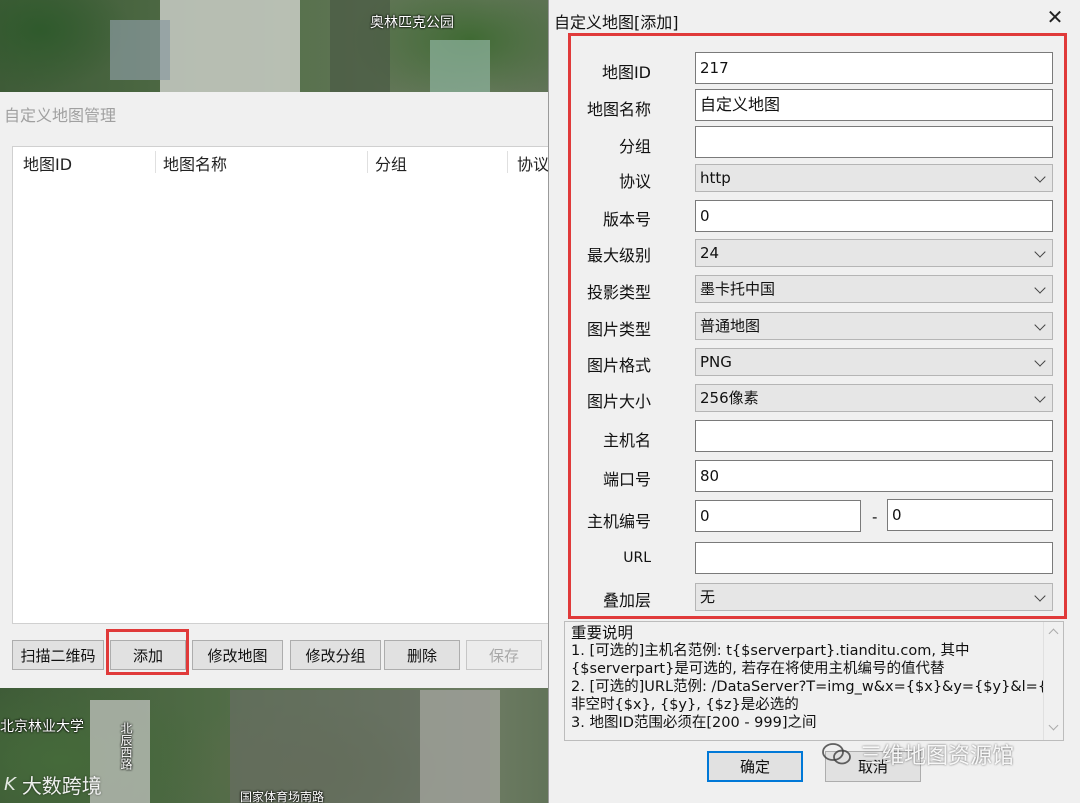 Image resolution: width=1080 pixels, height=803 pixels. I want to click on version-field: 0, so click(874, 216).